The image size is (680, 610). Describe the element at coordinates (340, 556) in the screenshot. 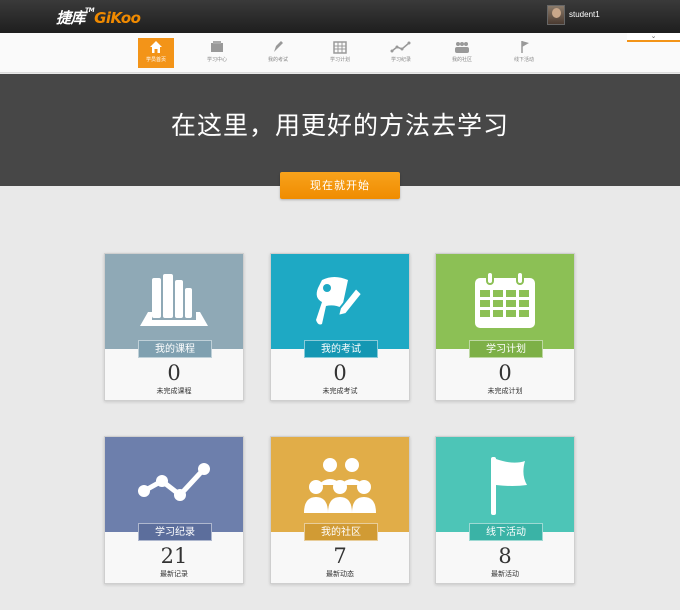

I see `card-count: 7` at that location.